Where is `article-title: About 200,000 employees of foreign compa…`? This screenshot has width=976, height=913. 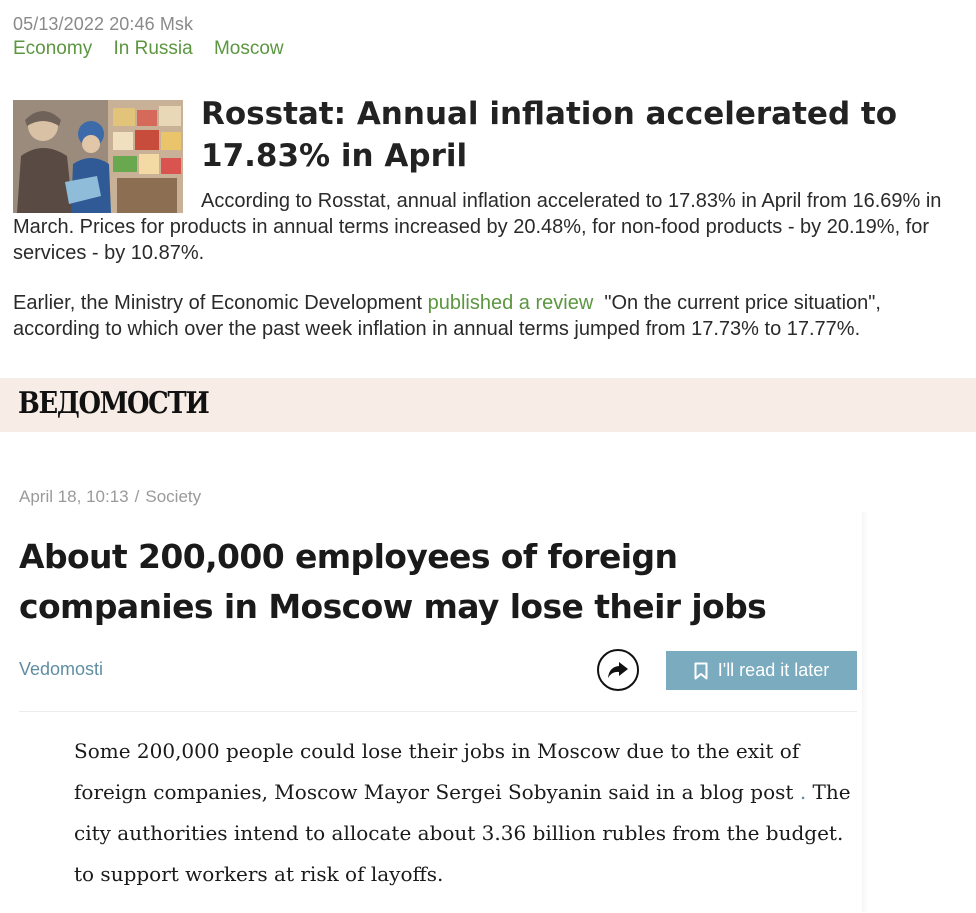 article-title: About 200,000 employees of foreign compa… is located at coordinates (393, 581).